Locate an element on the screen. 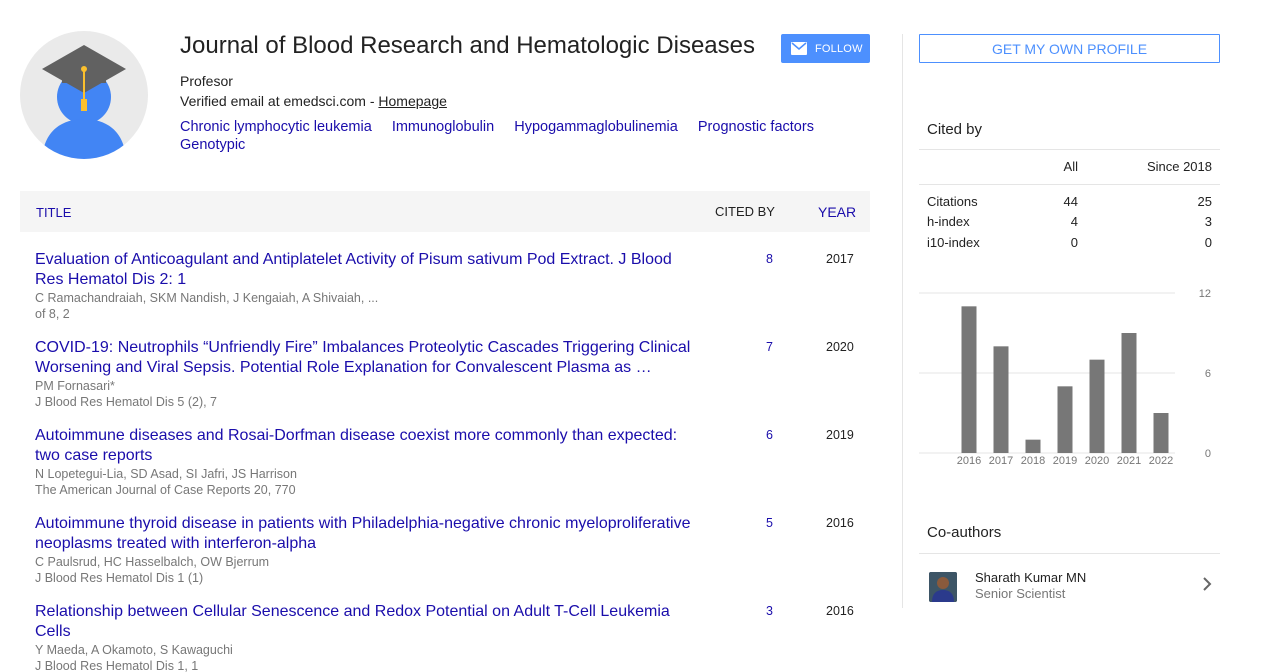 This screenshot has width=1273, height=672. cited-count: 5 is located at coordinates (769, 523).